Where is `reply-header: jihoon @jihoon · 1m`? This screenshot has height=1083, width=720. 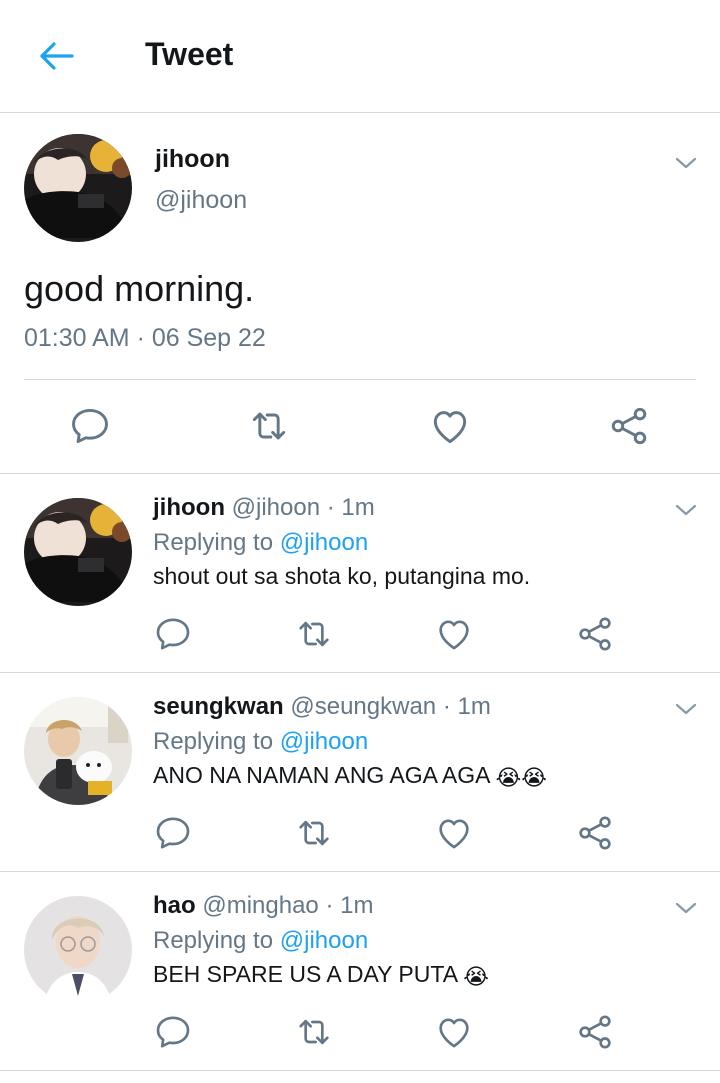
reply-header: jihoon @jihoon · 1m is located at coordinates (264, 508).